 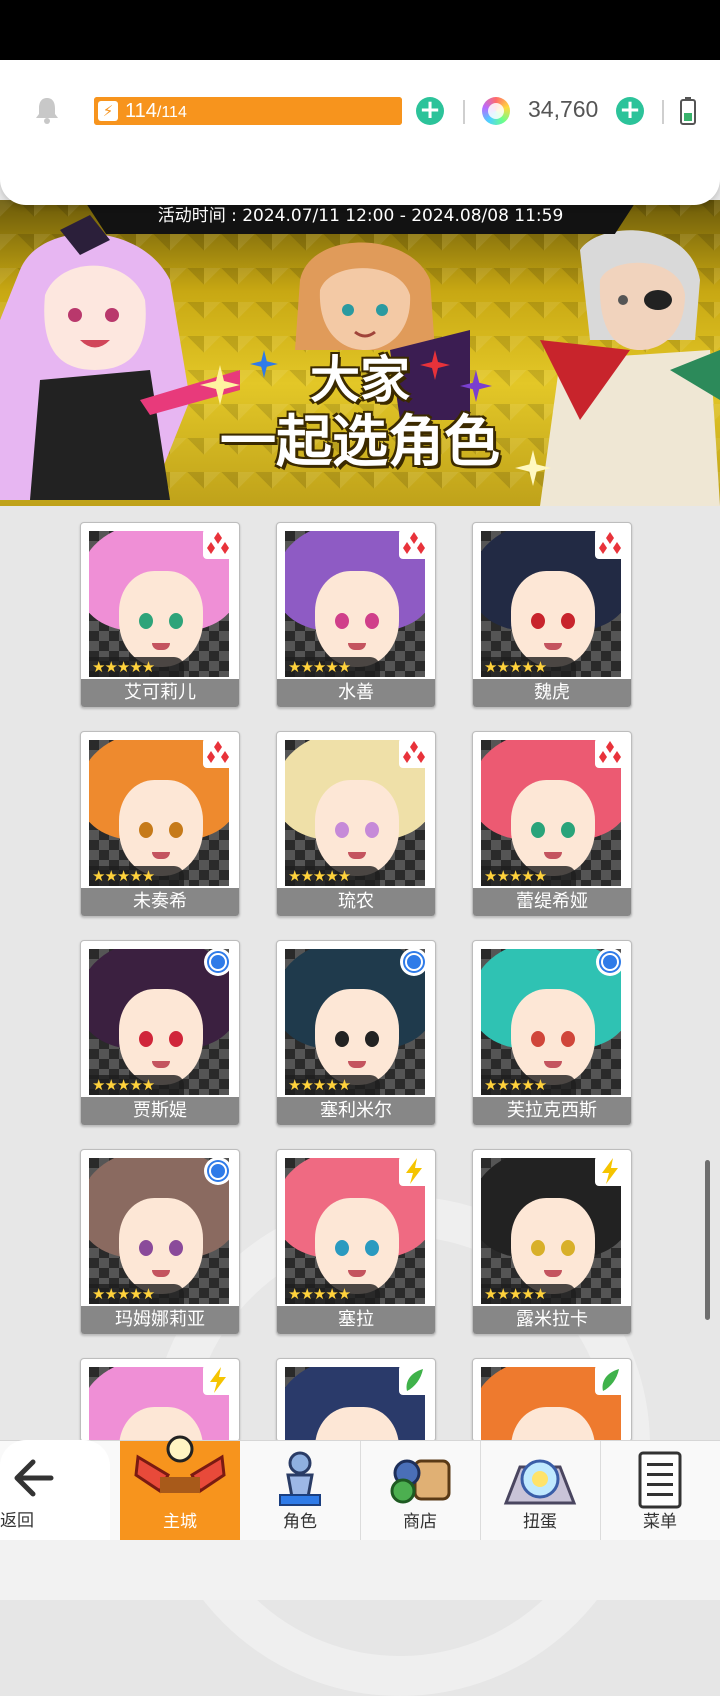 What do you see at coordinates (356, 902) in the screenshot?
I see `character-name: 琉农` at bounding box center [356, 902].